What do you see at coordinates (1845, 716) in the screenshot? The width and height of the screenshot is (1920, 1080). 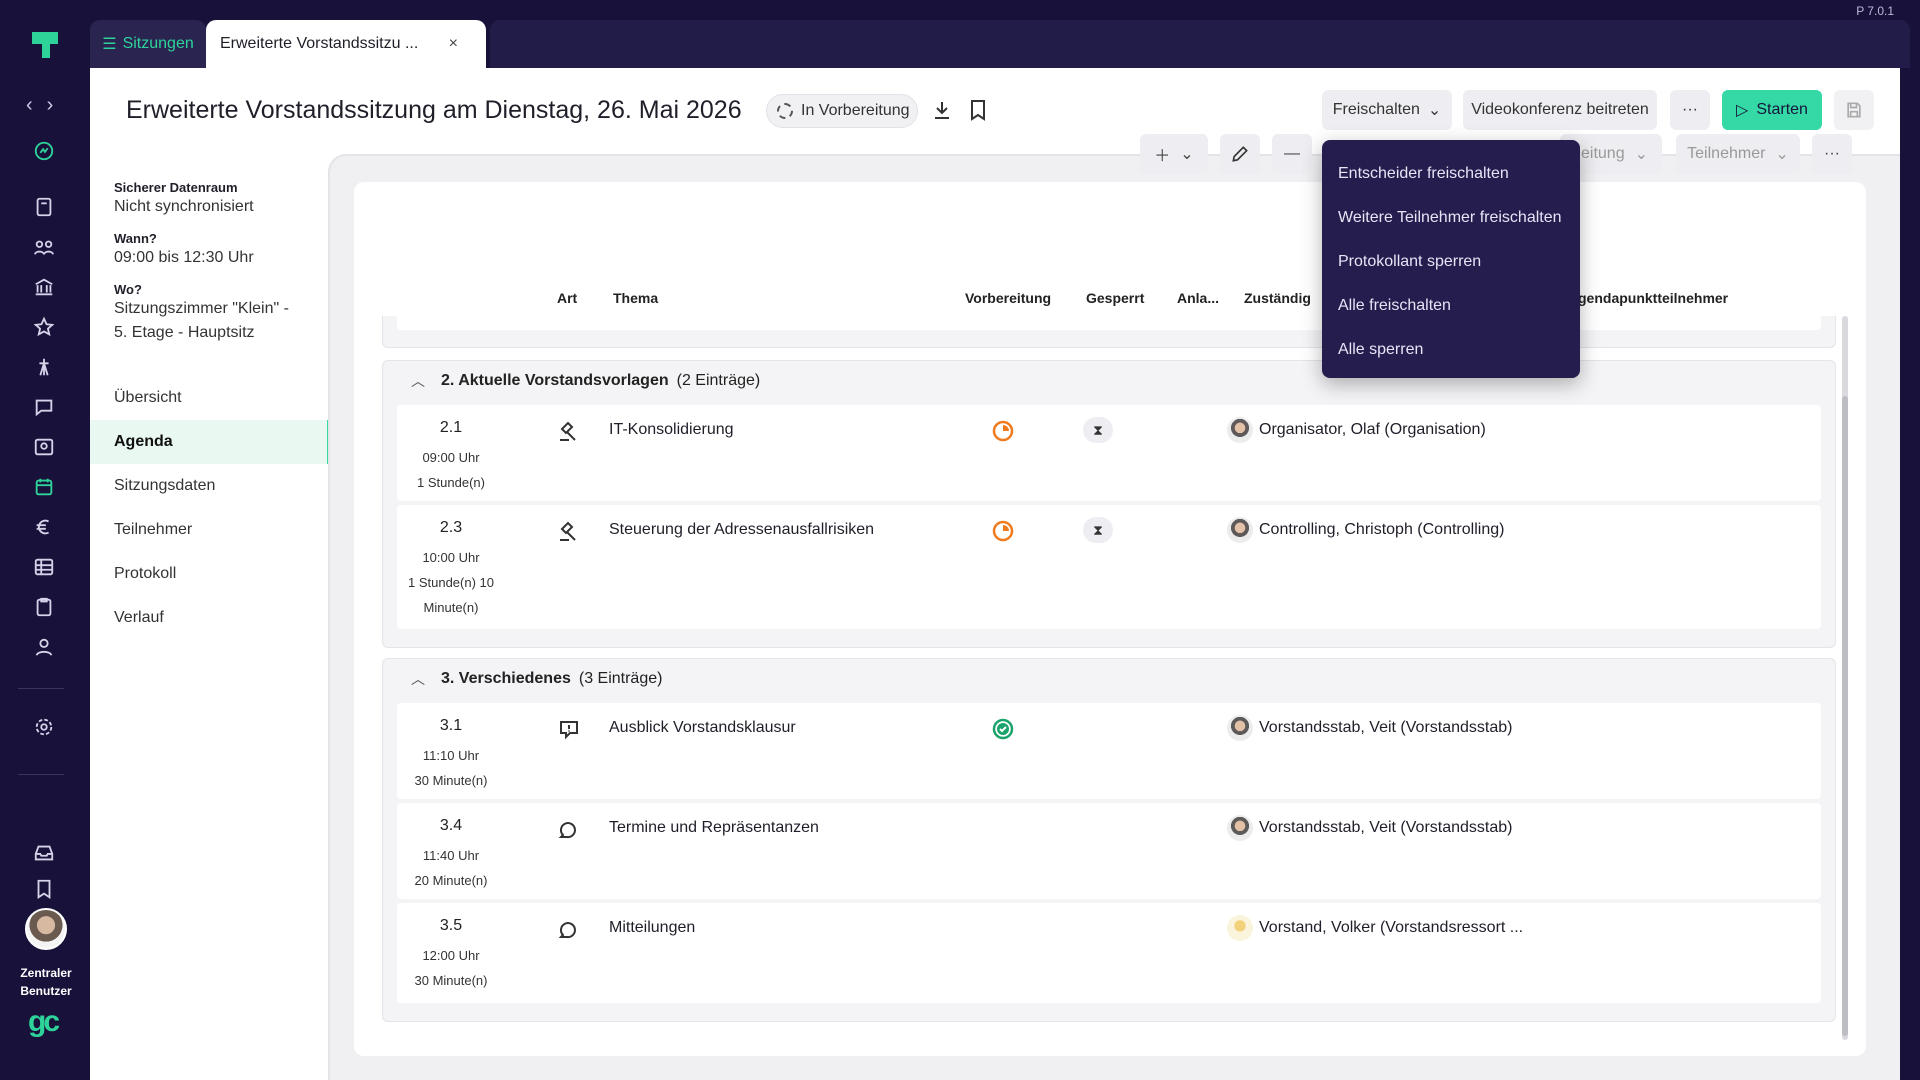 I see `scrollbar-thumb` at bounding box center [1845, 716].